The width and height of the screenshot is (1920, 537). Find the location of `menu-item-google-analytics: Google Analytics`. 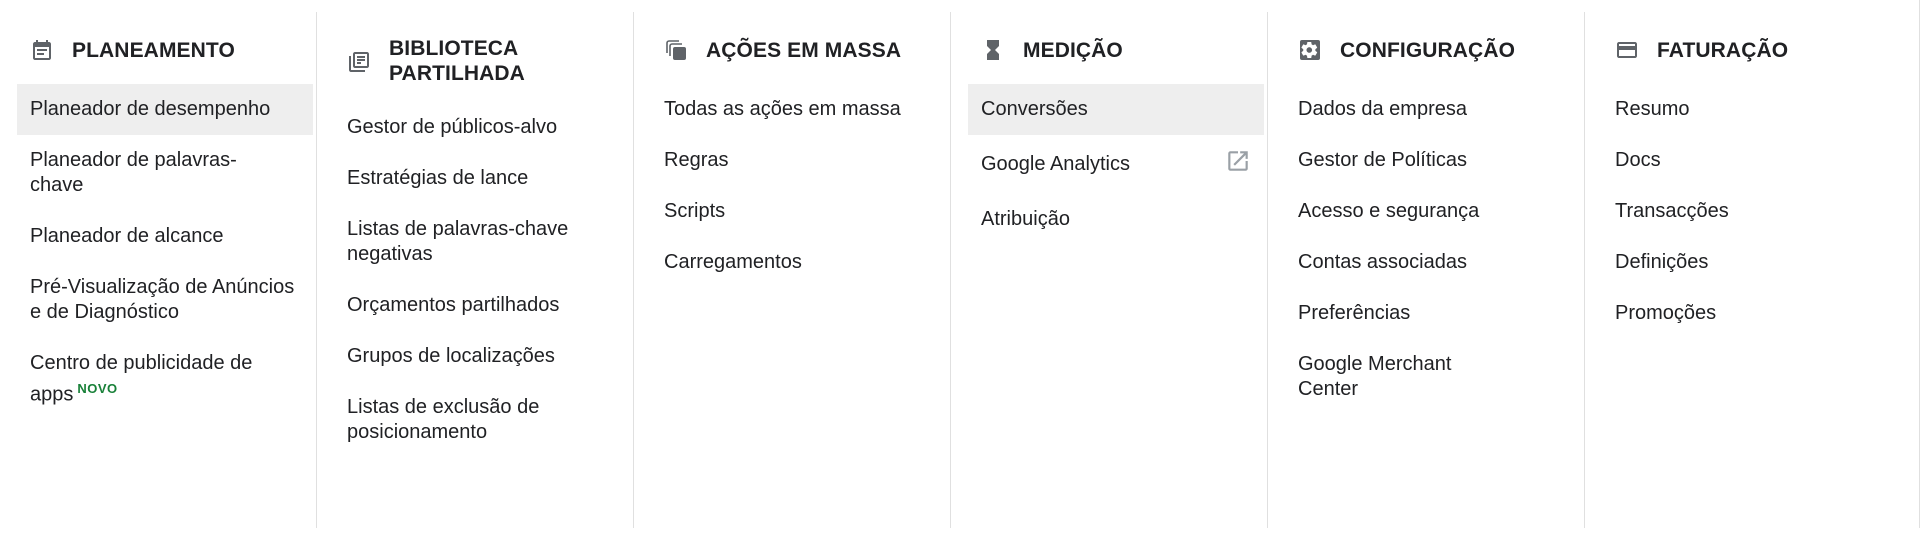

menu-item-google-analytics: Google Analytics is located at coordinates (1116, 164).